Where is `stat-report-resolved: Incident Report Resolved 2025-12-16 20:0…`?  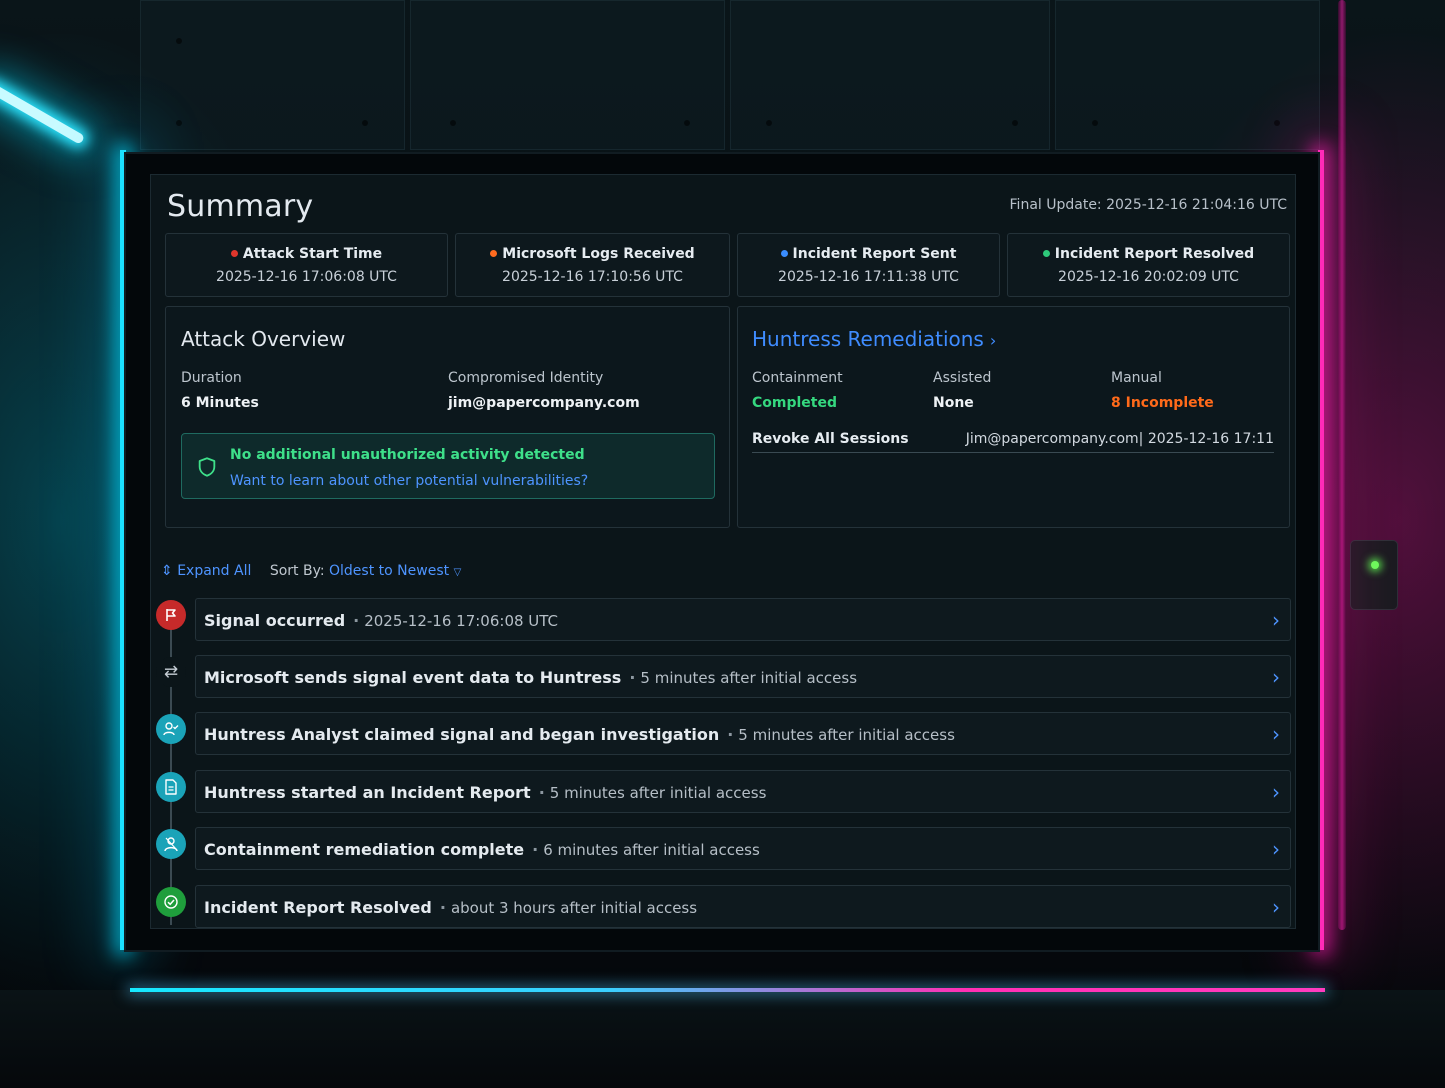
stat-report-resolved: Incident Report Resolved 2025-12-16 20:0… is located at coordinates (1148, 265).